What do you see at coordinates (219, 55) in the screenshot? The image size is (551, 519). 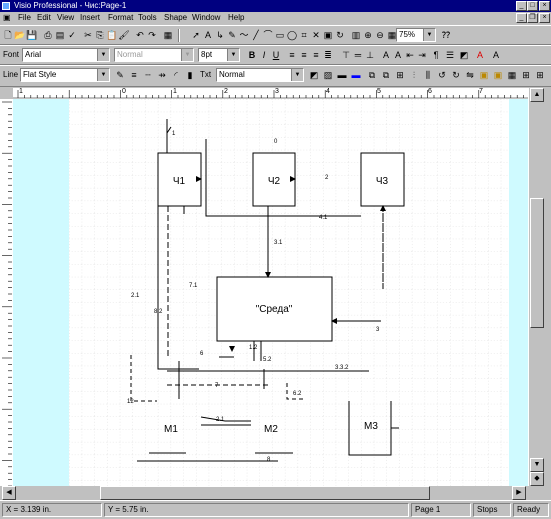 I see `font-size-combo: 8pt ▼` at bounding box center [219, 55].